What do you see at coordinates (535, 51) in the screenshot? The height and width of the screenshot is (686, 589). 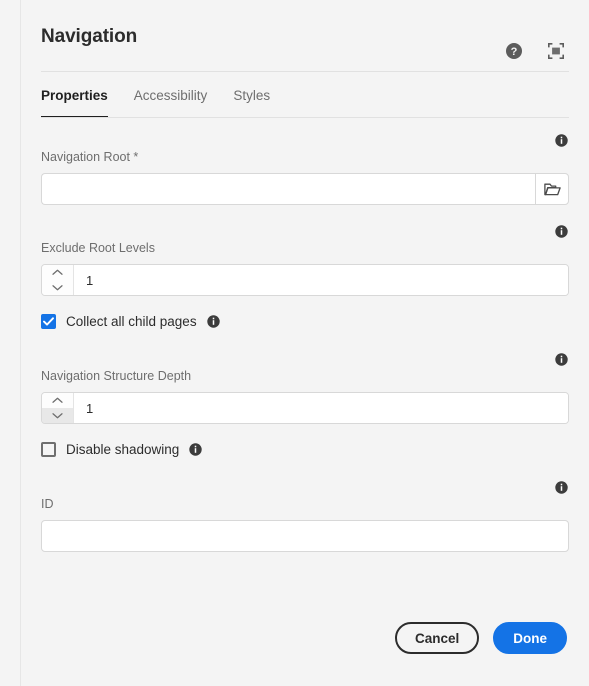 I see `header-actions: ?` at bounding box center [535, 51].